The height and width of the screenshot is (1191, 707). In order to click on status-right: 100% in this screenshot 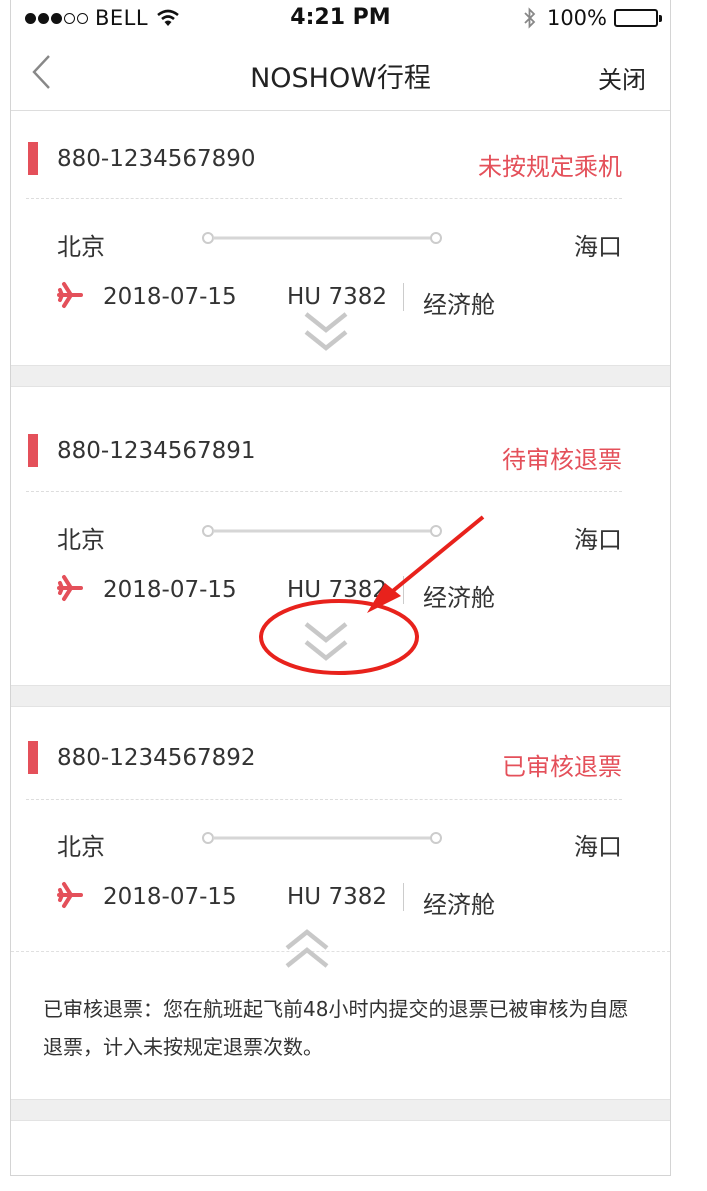, I will do `click(592, 18)`.